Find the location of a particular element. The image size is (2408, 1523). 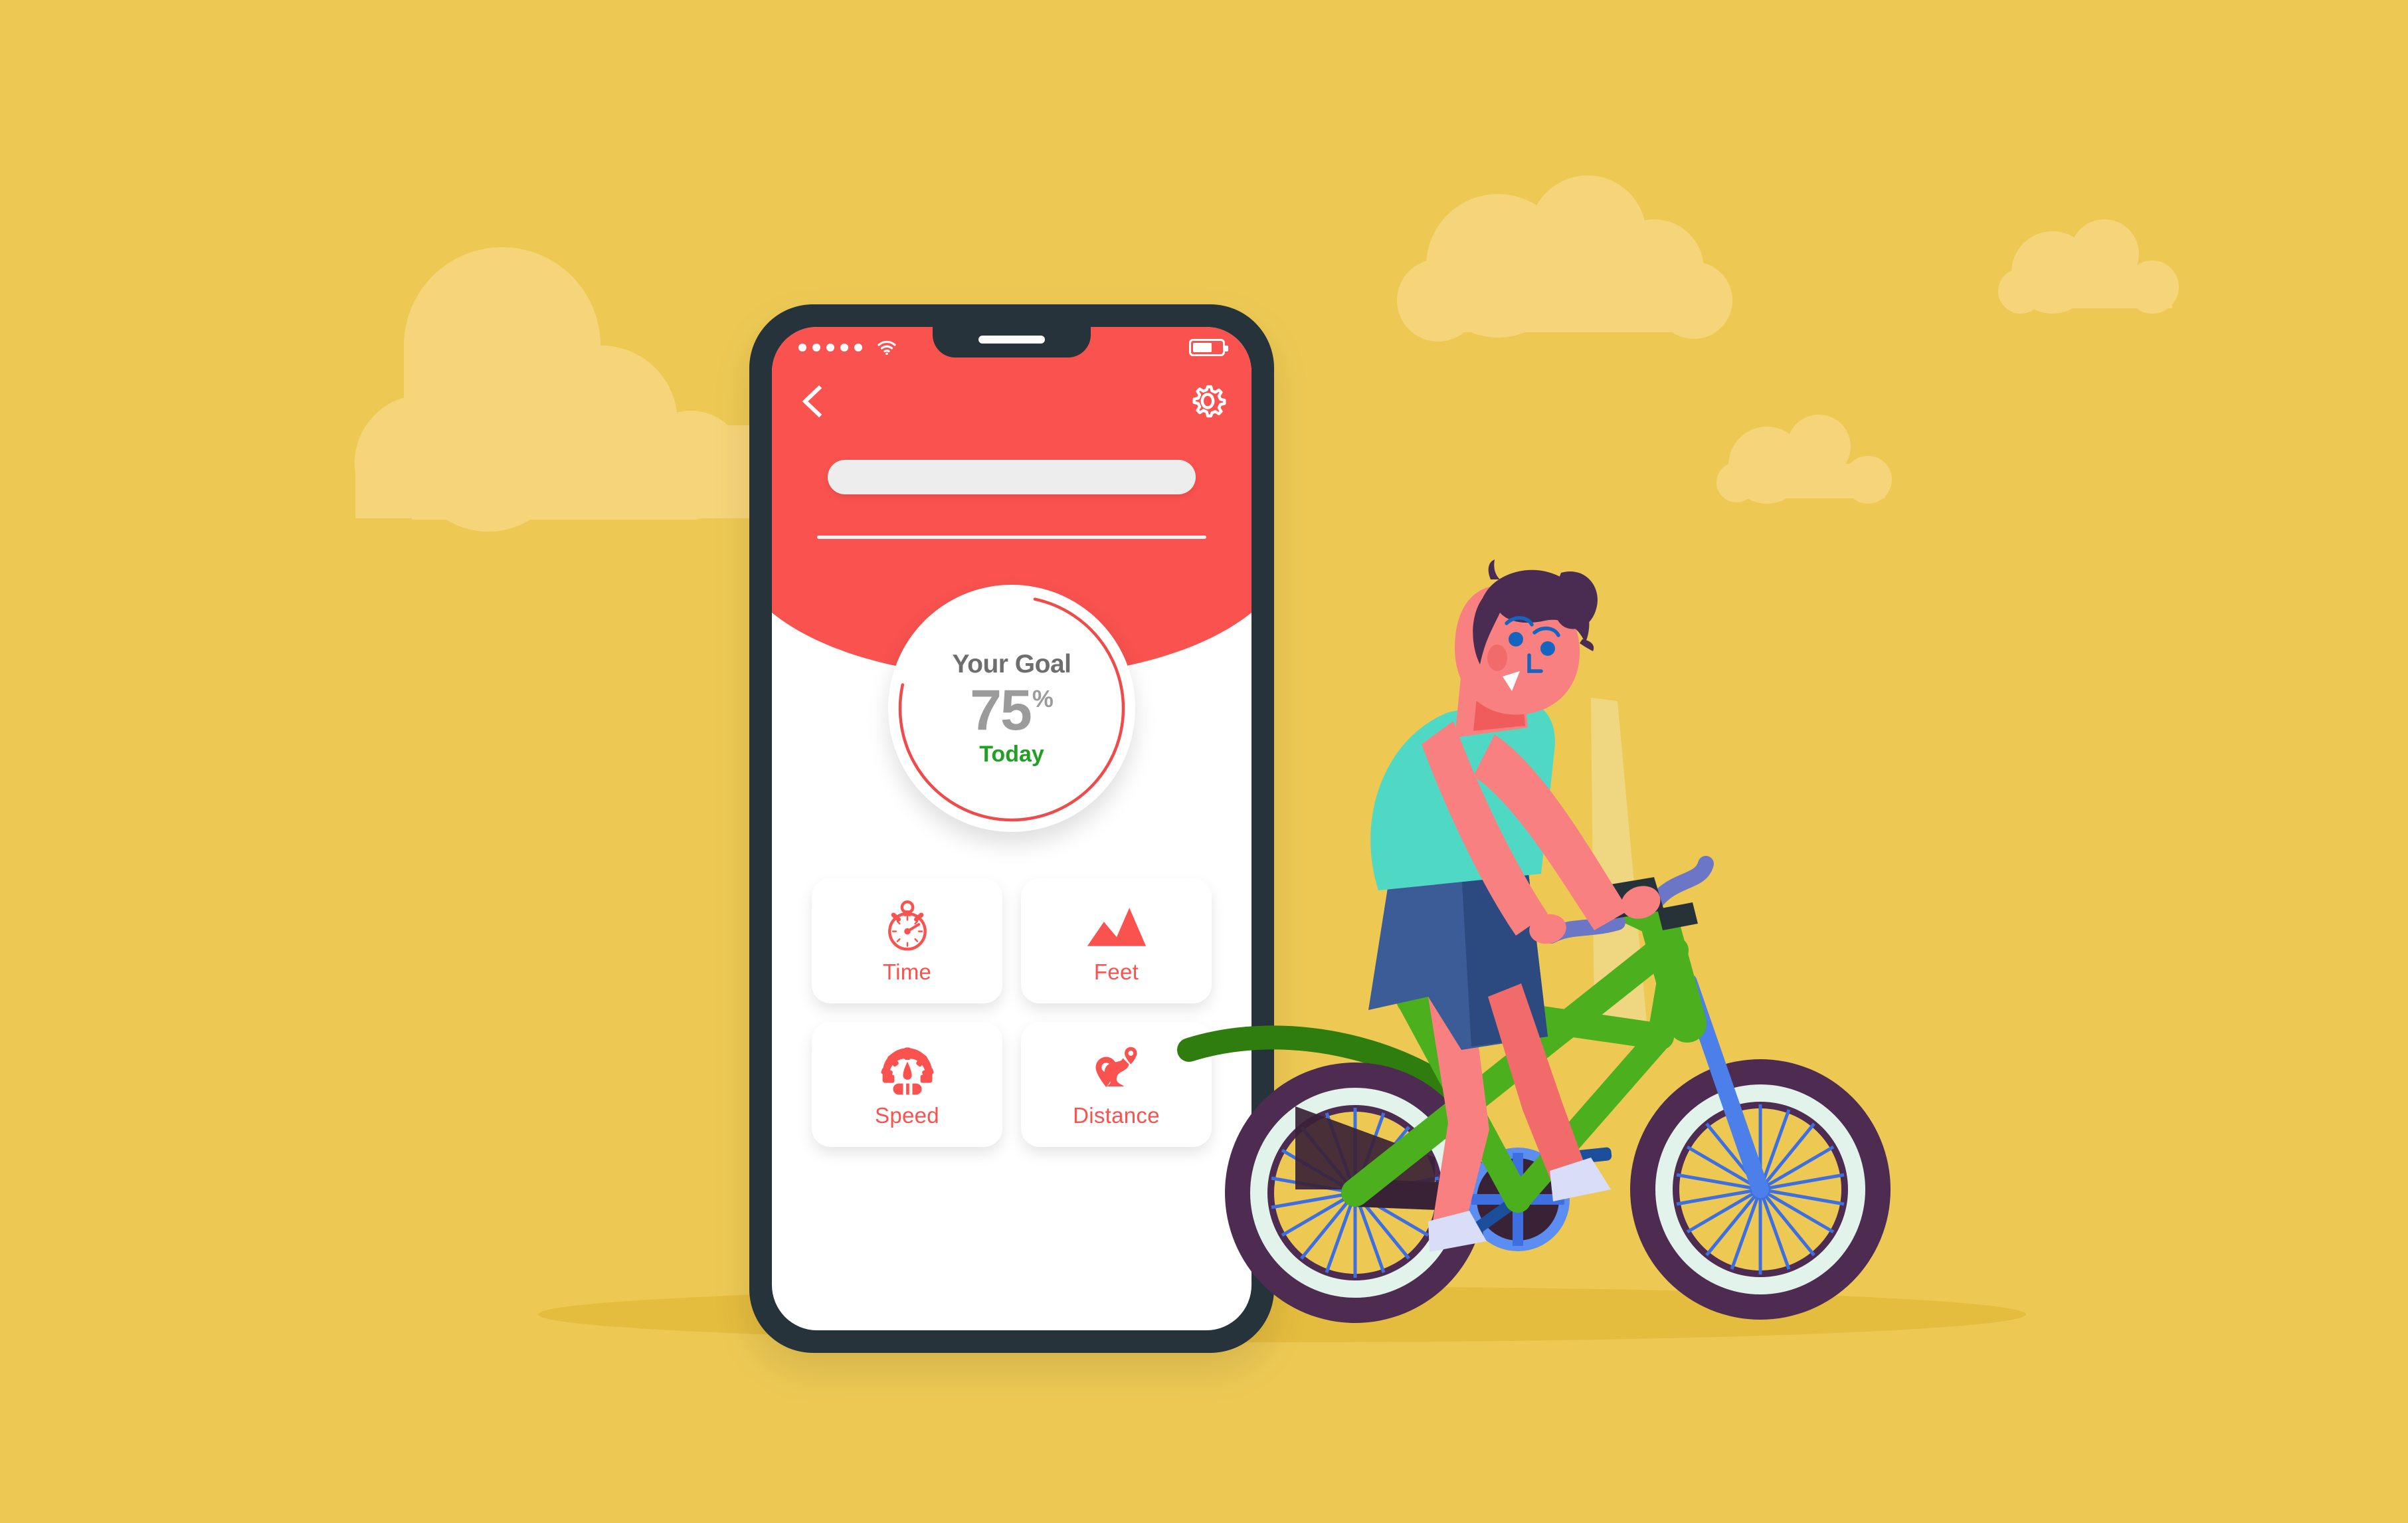

rider-front-leg is located at coordinates (1538, 1086).